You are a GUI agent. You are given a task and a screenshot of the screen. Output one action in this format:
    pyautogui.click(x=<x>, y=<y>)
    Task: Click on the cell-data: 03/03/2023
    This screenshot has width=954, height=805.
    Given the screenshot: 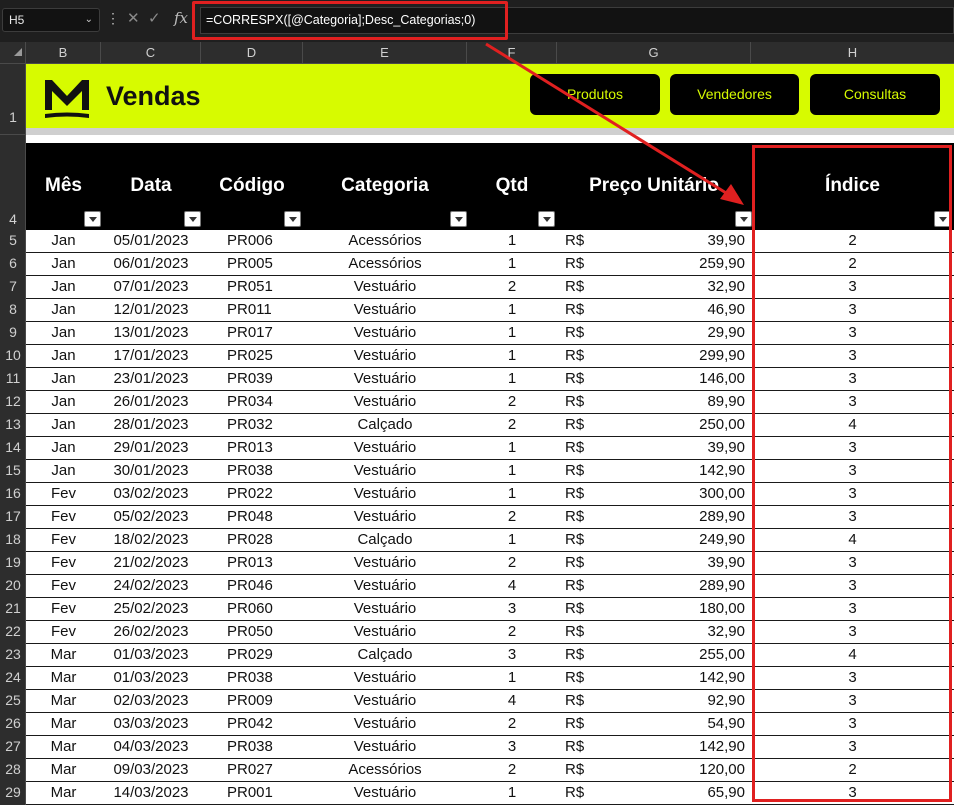 What is the action you would take?
    pyautogui.click(x=151, y=724)
    